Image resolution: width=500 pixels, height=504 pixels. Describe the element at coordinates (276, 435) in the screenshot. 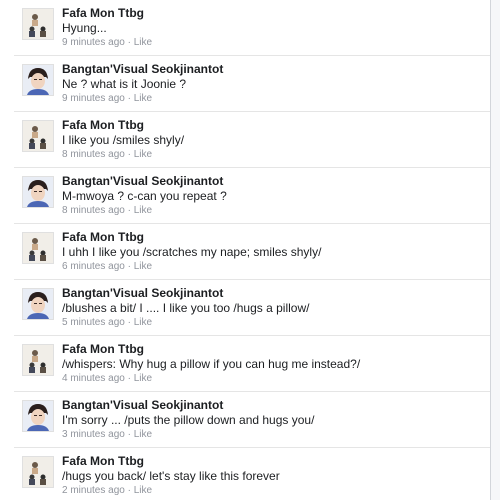

I see `comment-meta: 3 minutes ago · Like` at that location.